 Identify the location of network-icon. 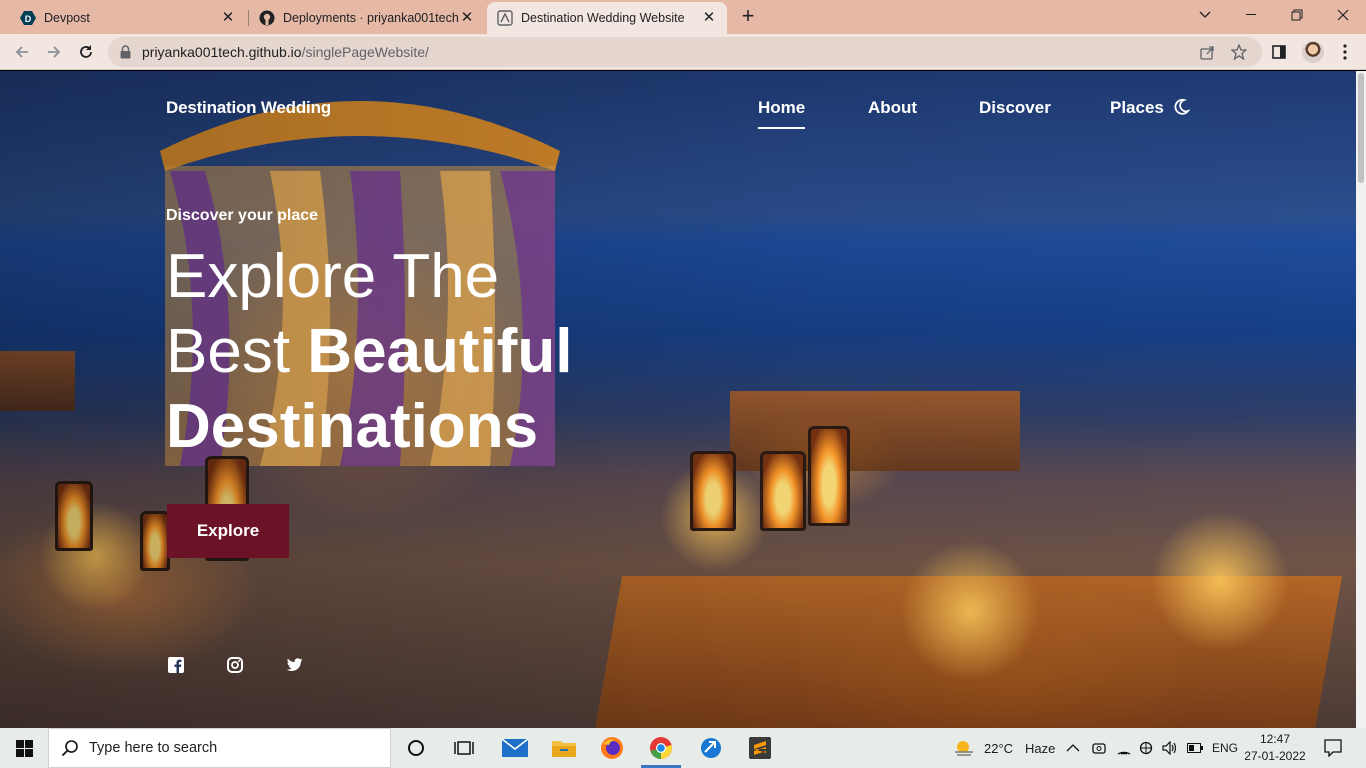
(1147, 748).